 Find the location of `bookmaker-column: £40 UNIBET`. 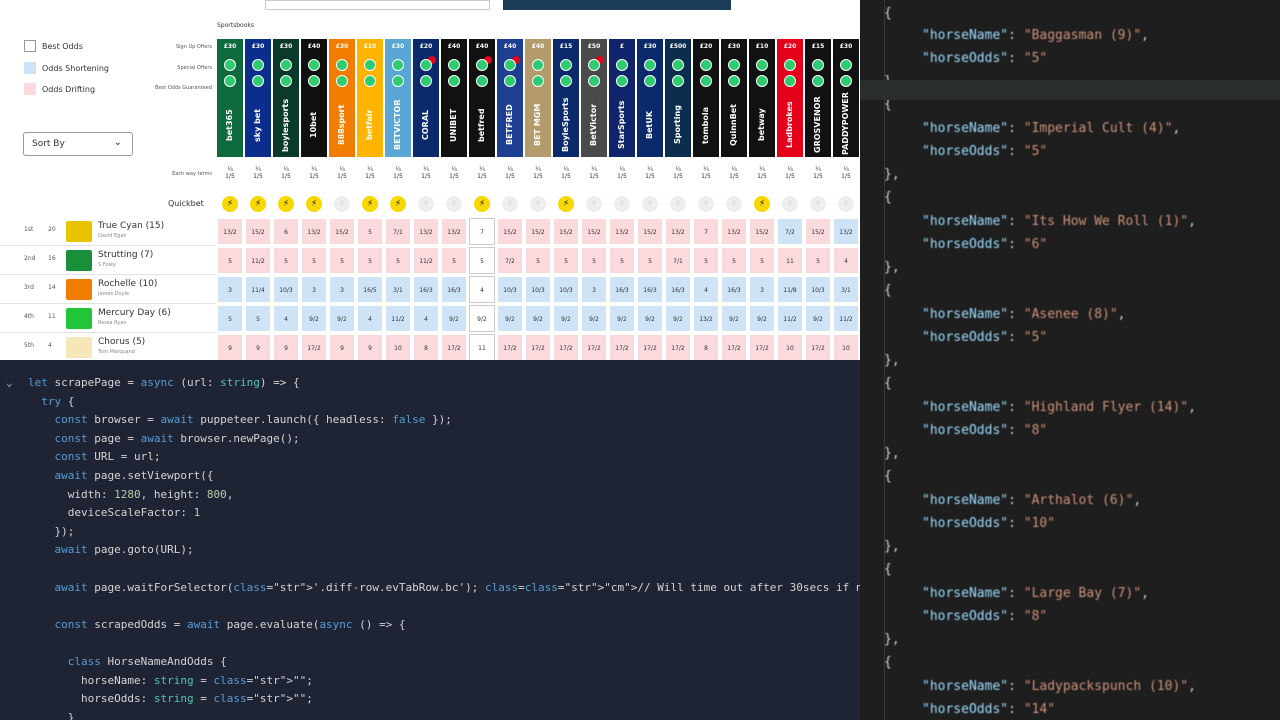

bookmaker-column: £40 UNIBET is located at coordinates (454, 98).